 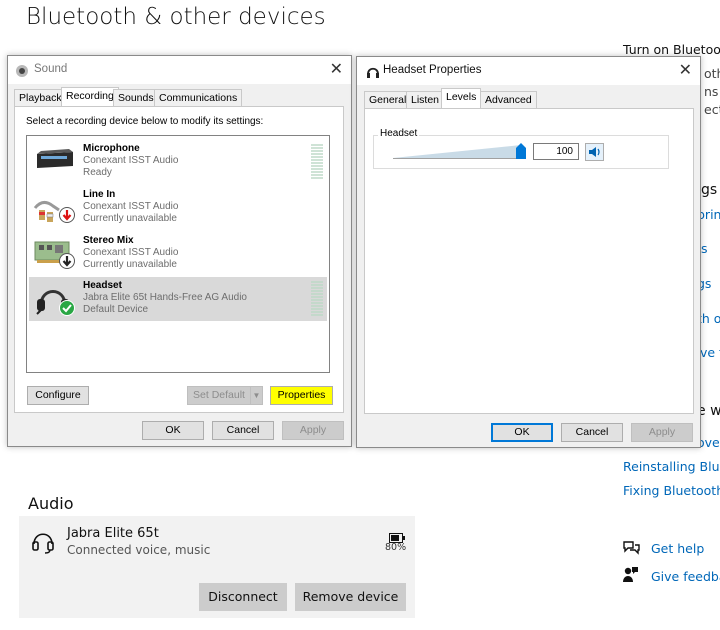 I want to click on feedback-icon, so click(x=631, y=575).